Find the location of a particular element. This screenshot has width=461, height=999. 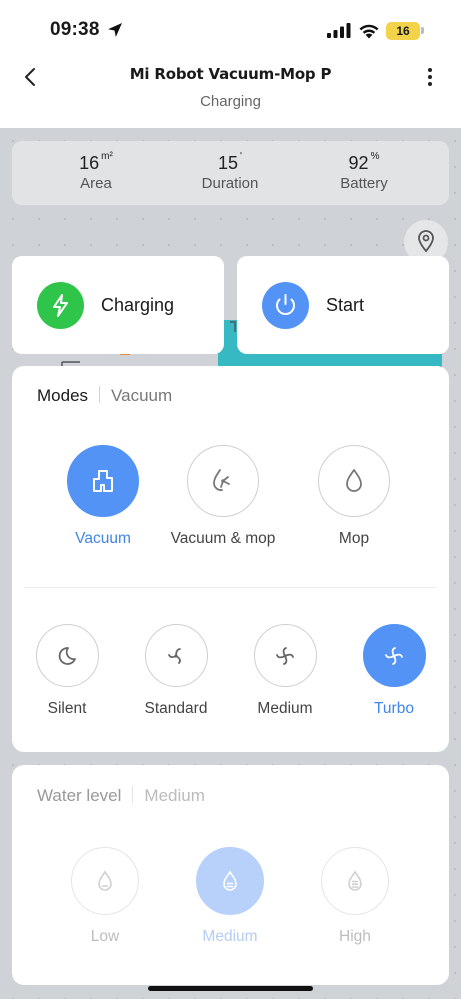

stat-duration: 15 ' Duration is located at coordinates (230, 171).